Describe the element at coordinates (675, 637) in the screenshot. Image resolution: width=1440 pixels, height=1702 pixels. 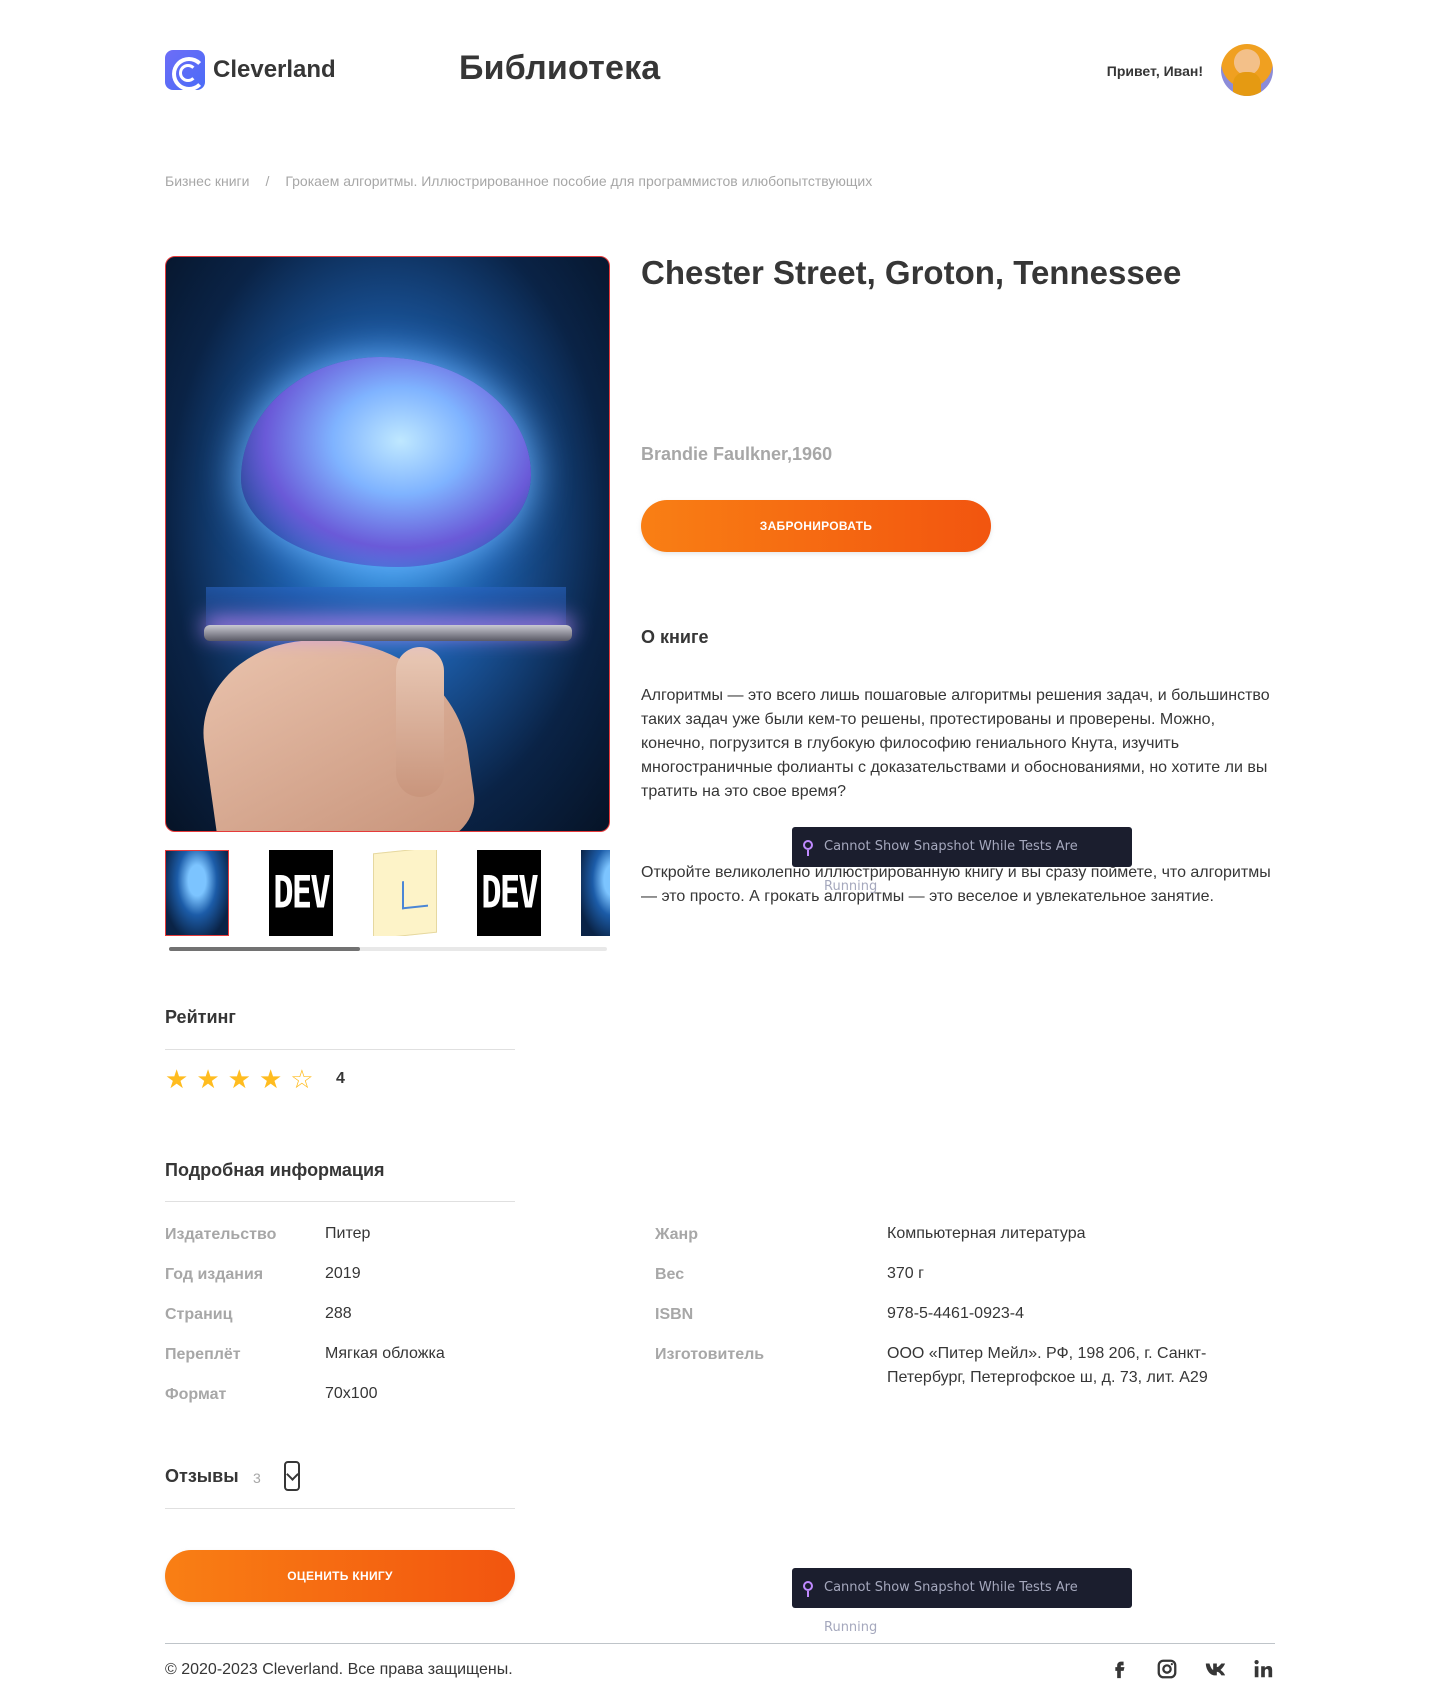
I see `about-title: О книге` at that location.